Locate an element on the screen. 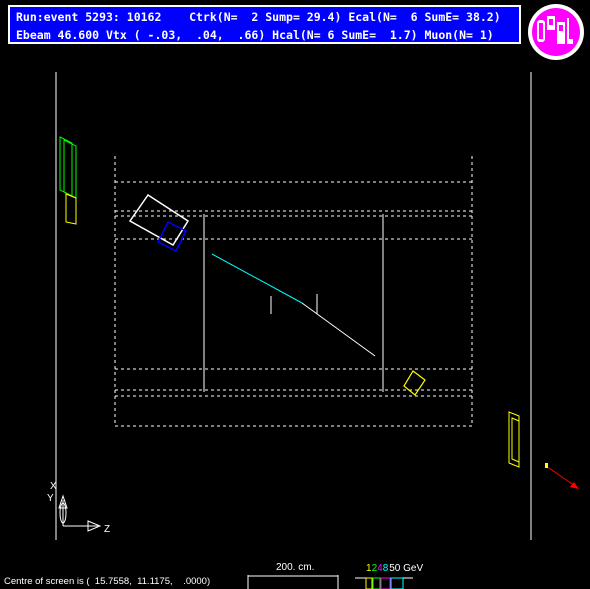 The width and height of the screenshot is (590, 589). ecal-cluster-yellow is located at coordinates (414, 383).